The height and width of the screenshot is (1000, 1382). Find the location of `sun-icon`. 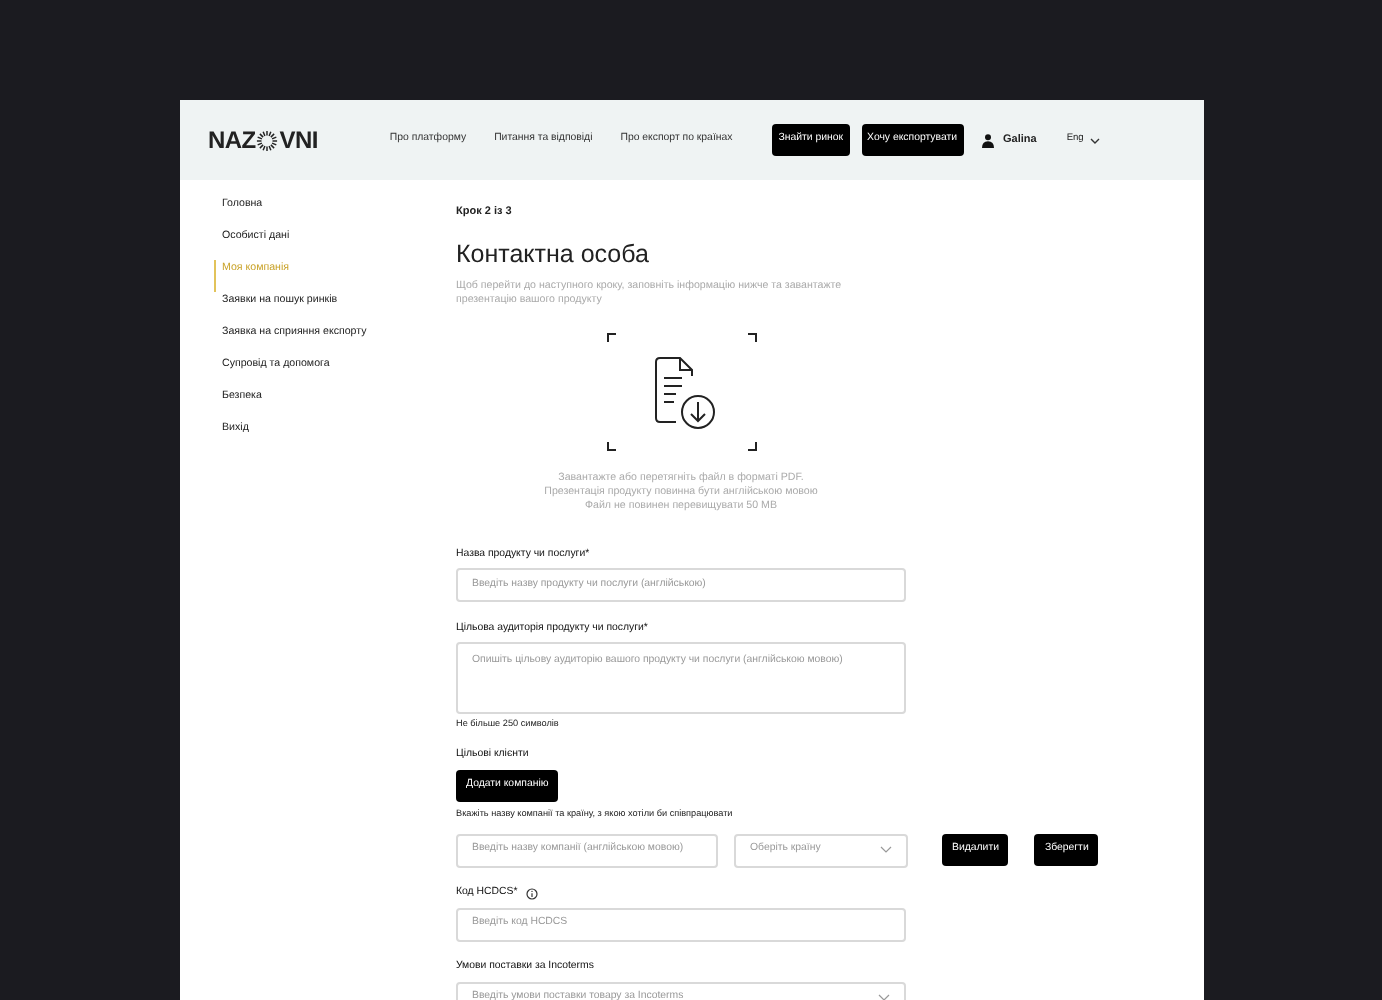

sun-icon is located at coordinates (267, 140).